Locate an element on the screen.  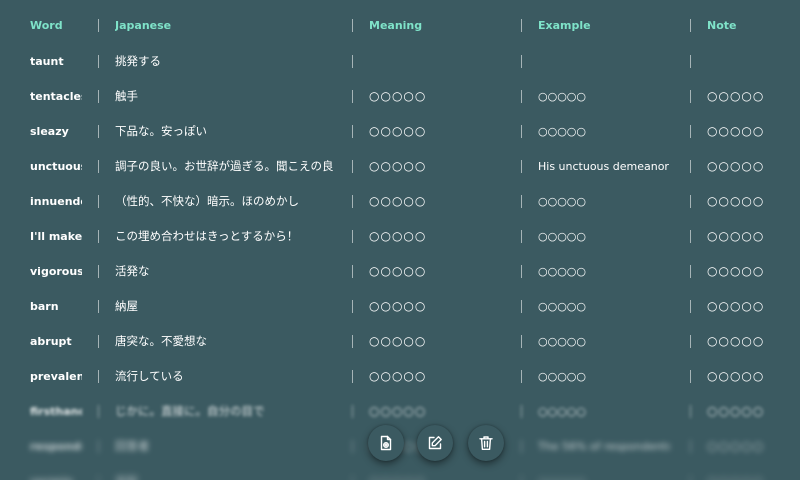
cell-japanese: （性的、不快な）暗示。ほのめかし is located at coordinates (207, 201).